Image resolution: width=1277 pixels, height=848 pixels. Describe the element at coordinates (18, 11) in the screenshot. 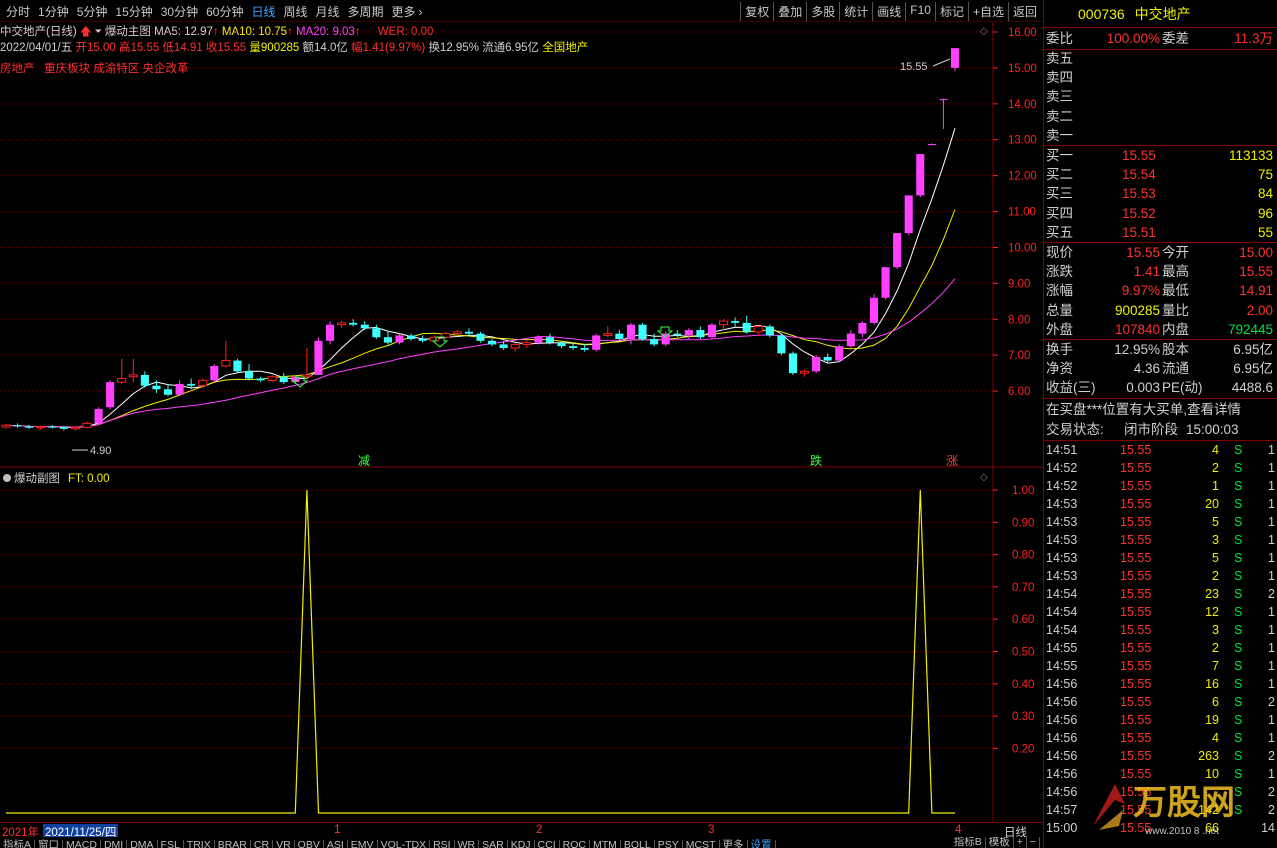

I see `tab-fenshi: 分时` at that location.